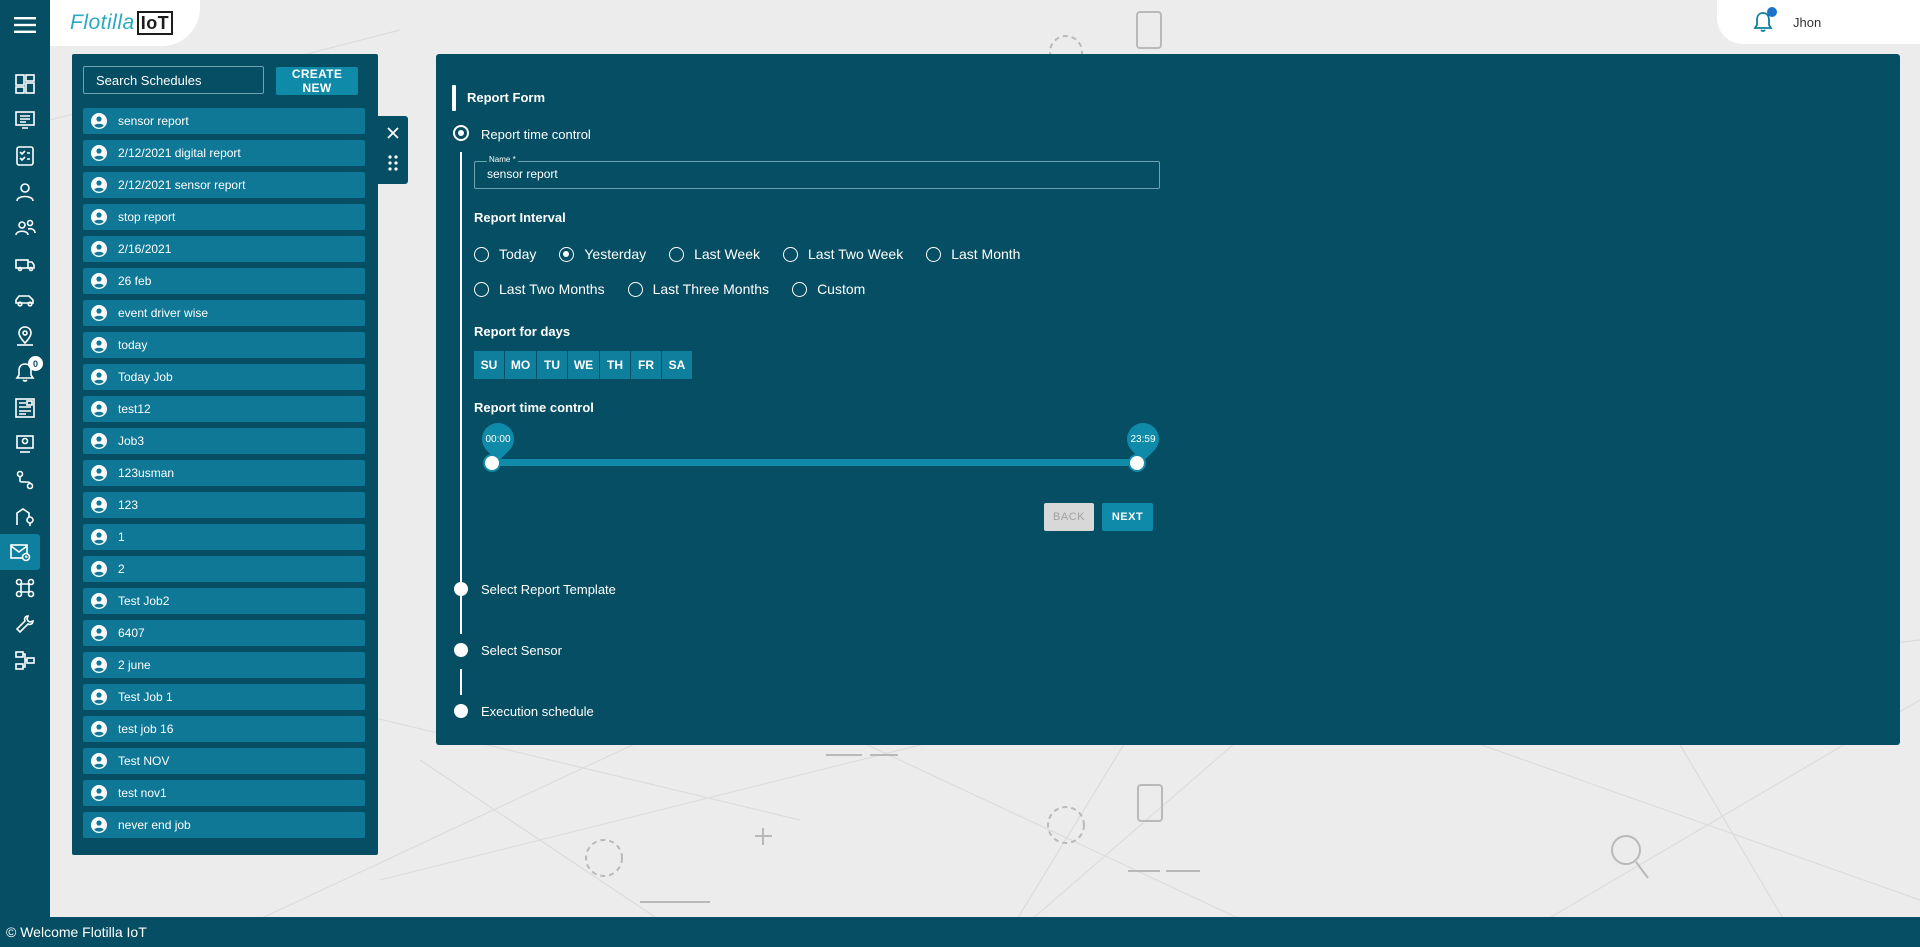 The height and width of the screenshot is (947, 1920). Describe the element at coordinates (224, 633) in the screenshot. I see `schedule-item: 6407` at that location.